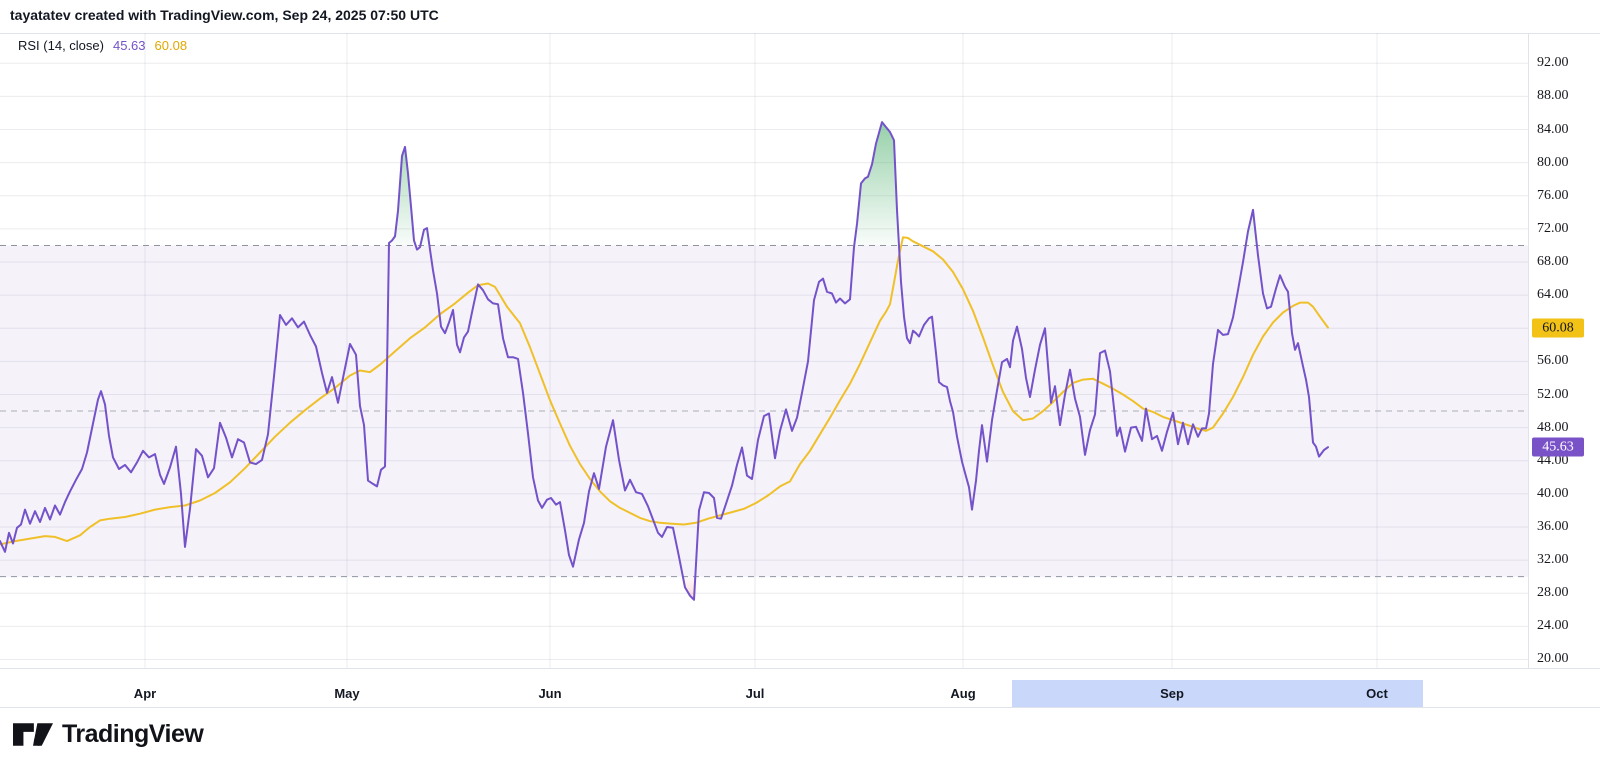 This screenshot has height=778, width=1600. What do you see at coordinates (1553, 493) in the screenshot?
I see `price-axis-label: 40.00` at bounding box center [1553, 493].